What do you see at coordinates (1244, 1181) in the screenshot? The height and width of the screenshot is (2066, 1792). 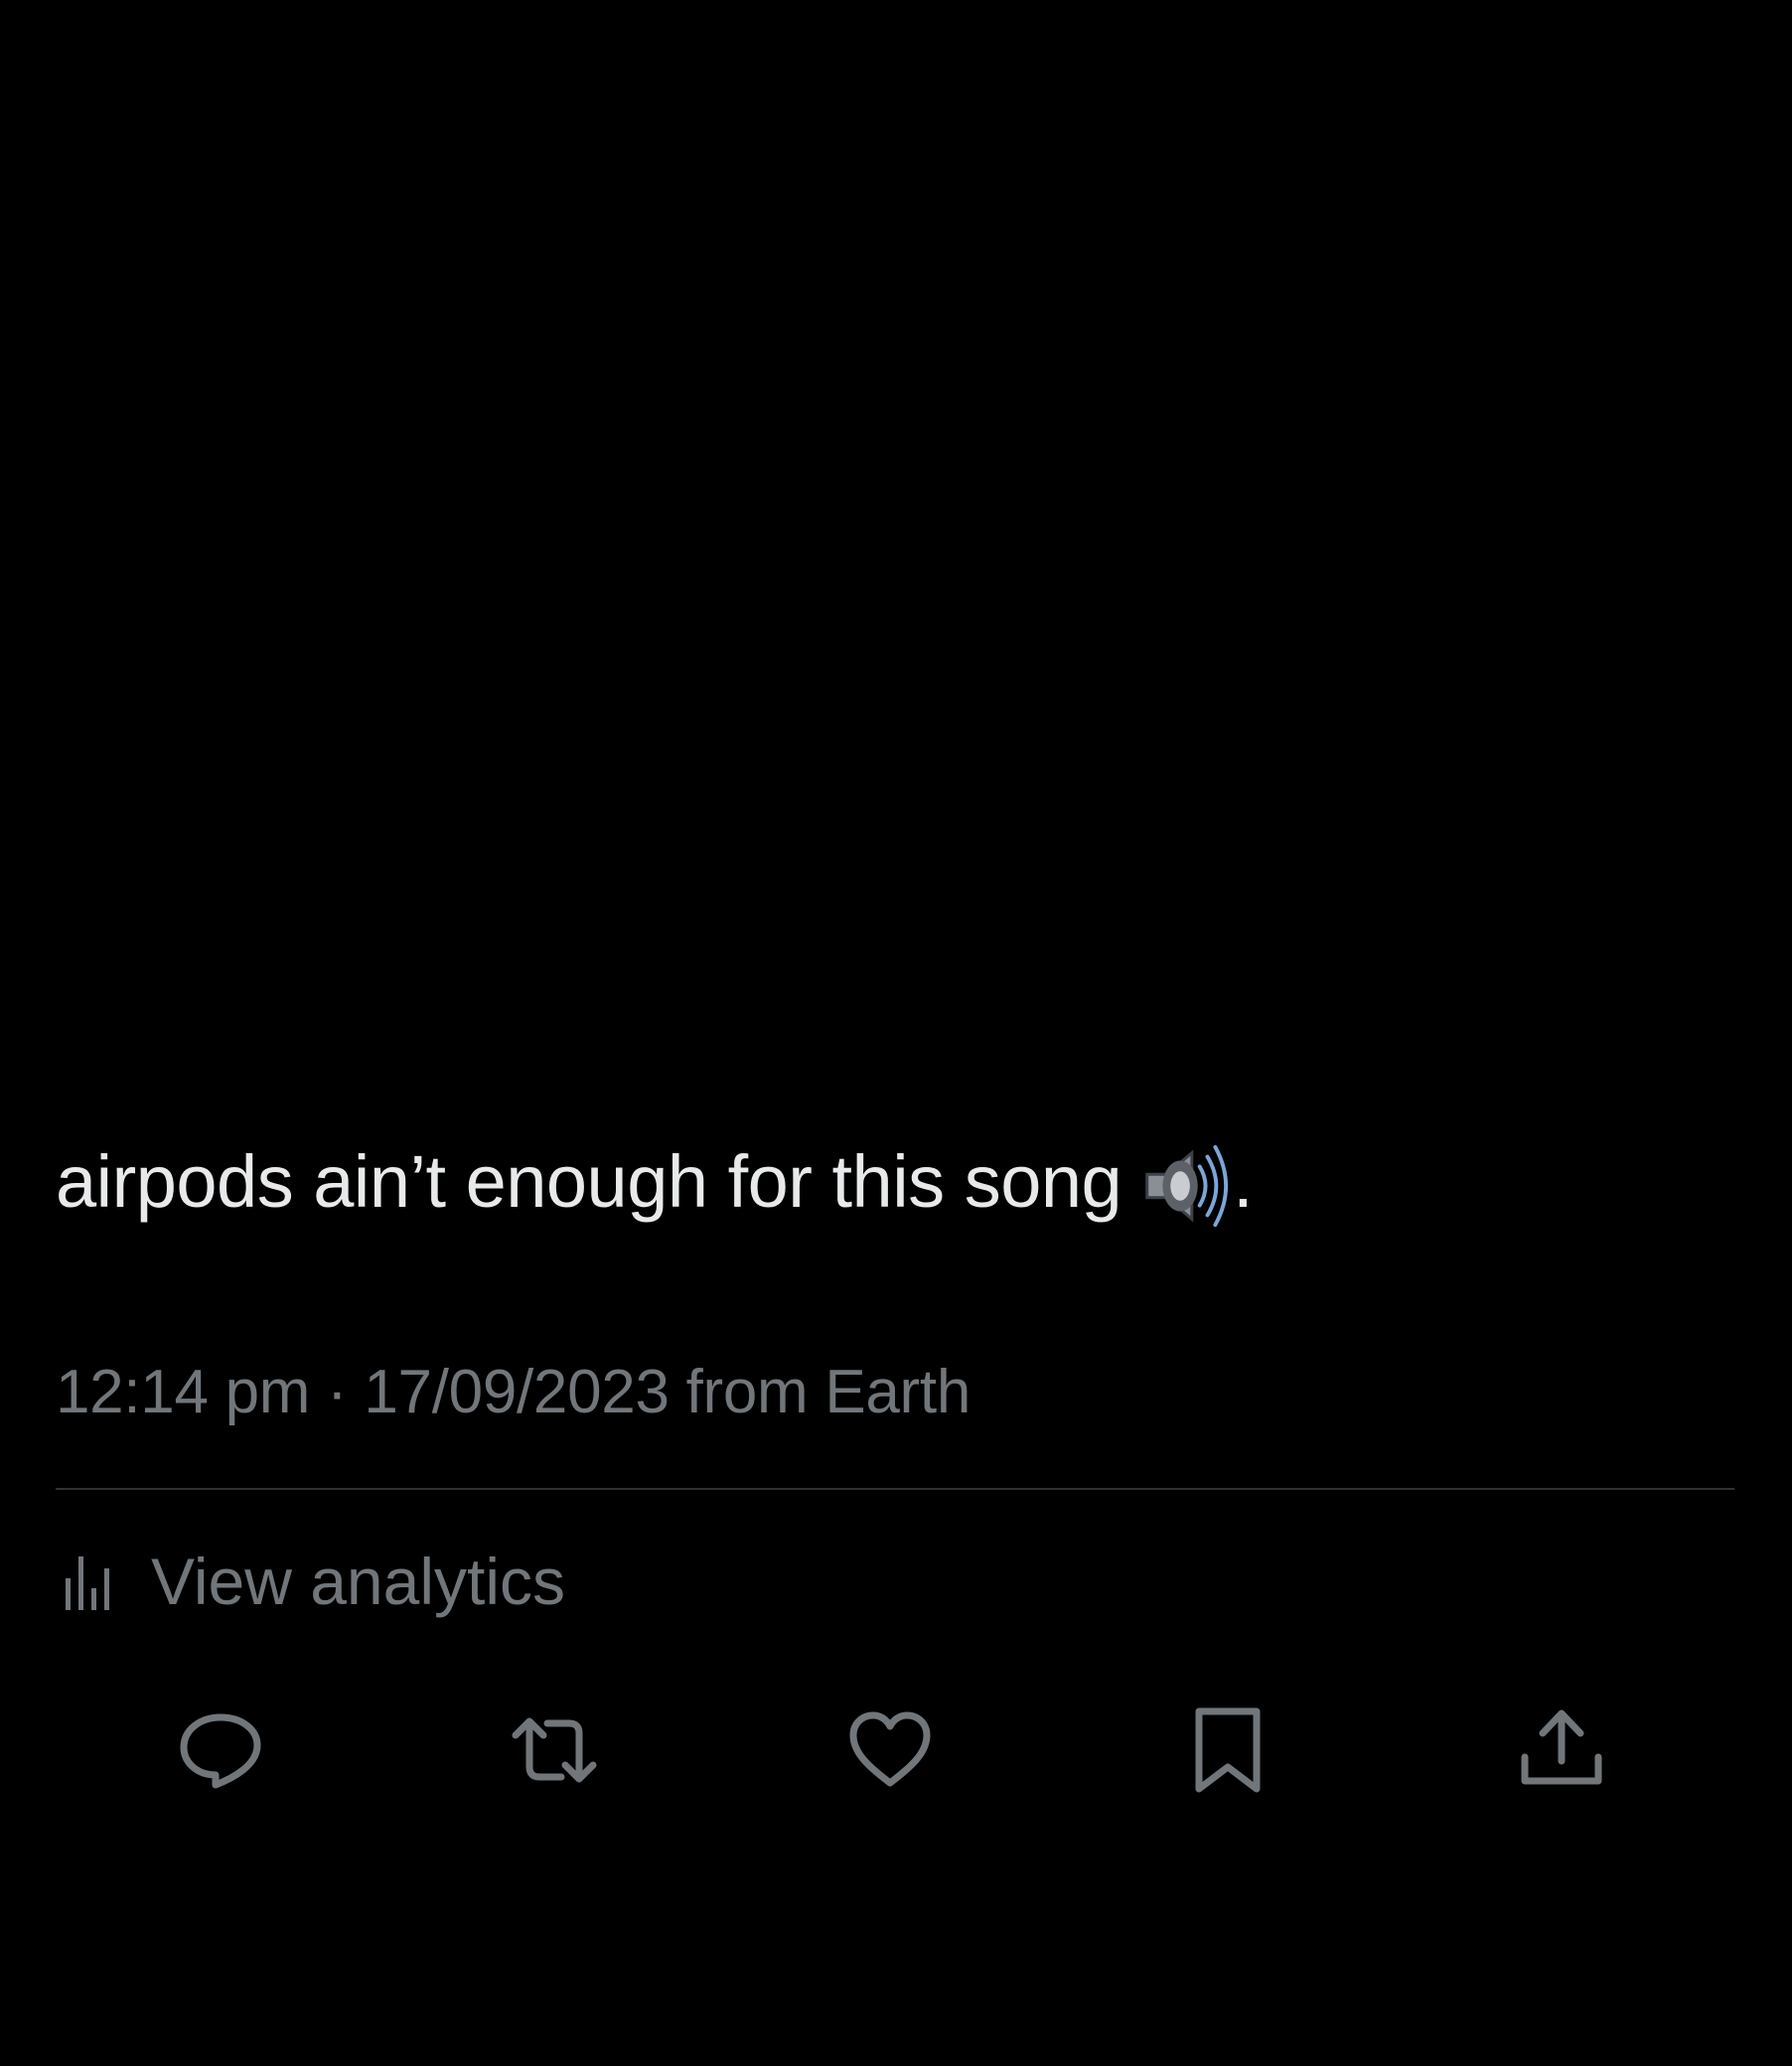 I see `tweet-trailing-punctuation: .` at bounding box center [1244, 1181].